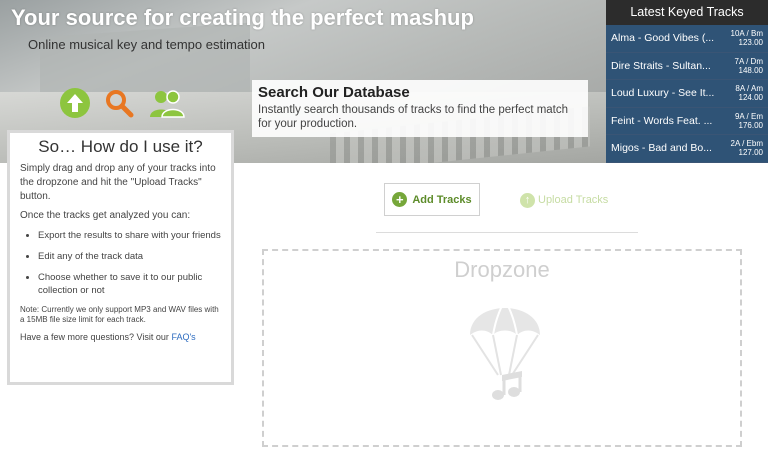  What do you see at coordinates (167, 103) in the screenshot?
I see `users-icon` at bounding box center [167, 103].